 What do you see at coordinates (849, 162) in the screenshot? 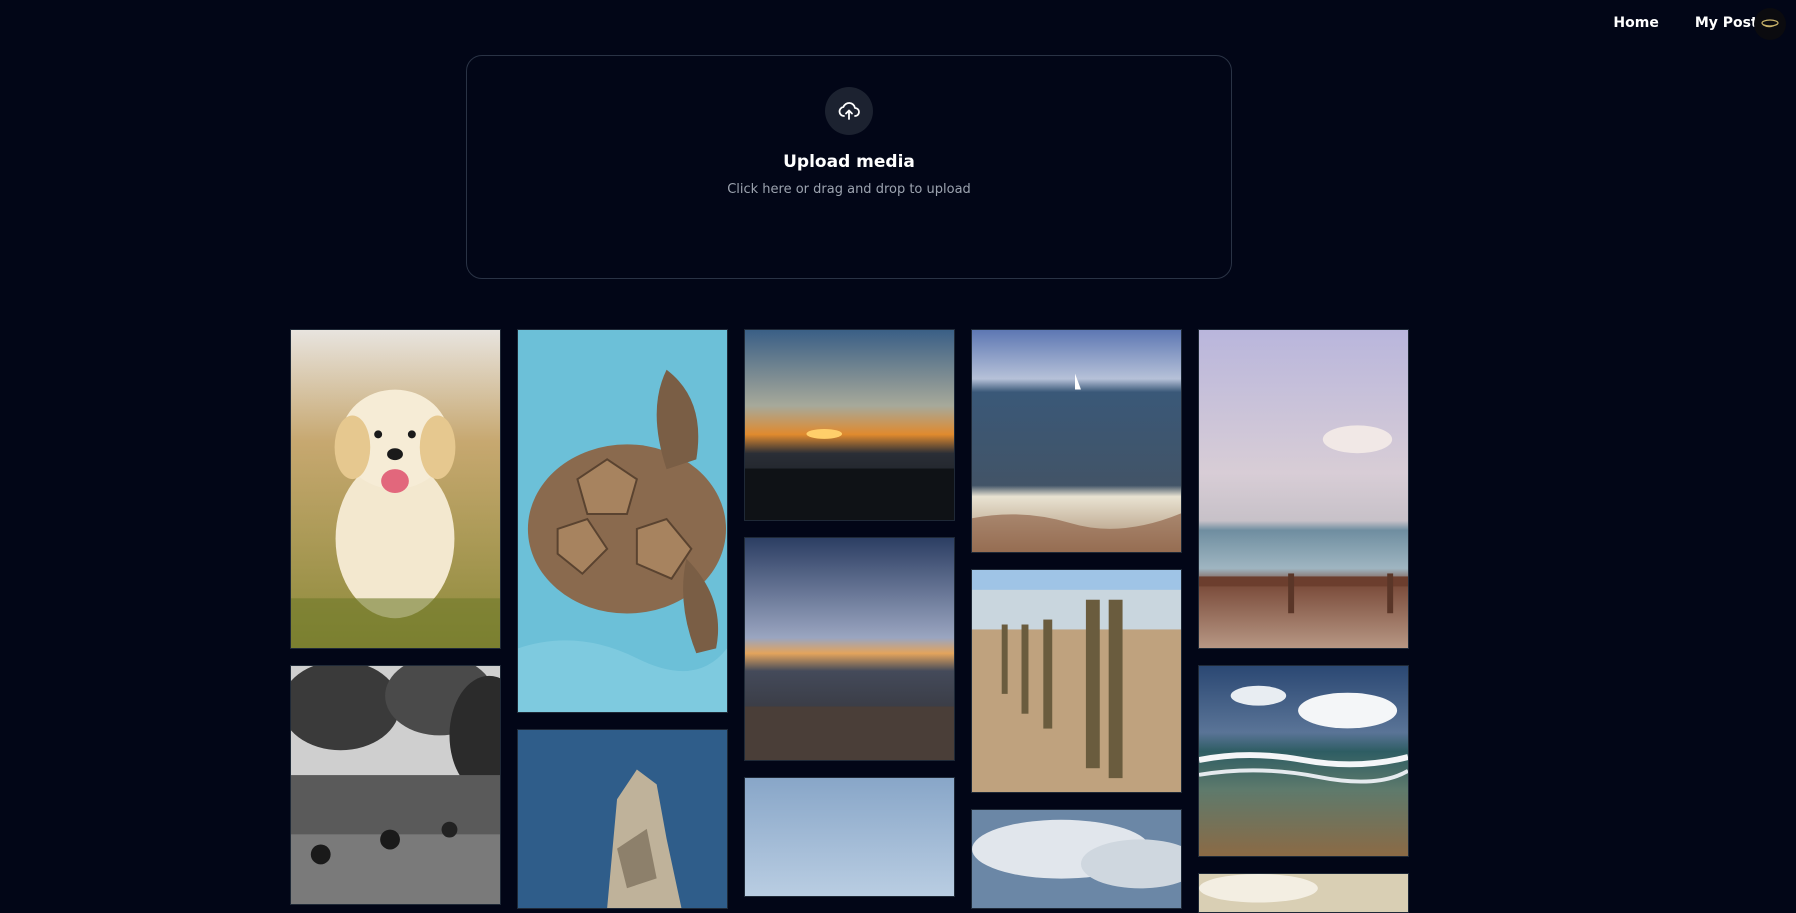
I see `upload-title: Upload media` at bounding box center [849, 162].